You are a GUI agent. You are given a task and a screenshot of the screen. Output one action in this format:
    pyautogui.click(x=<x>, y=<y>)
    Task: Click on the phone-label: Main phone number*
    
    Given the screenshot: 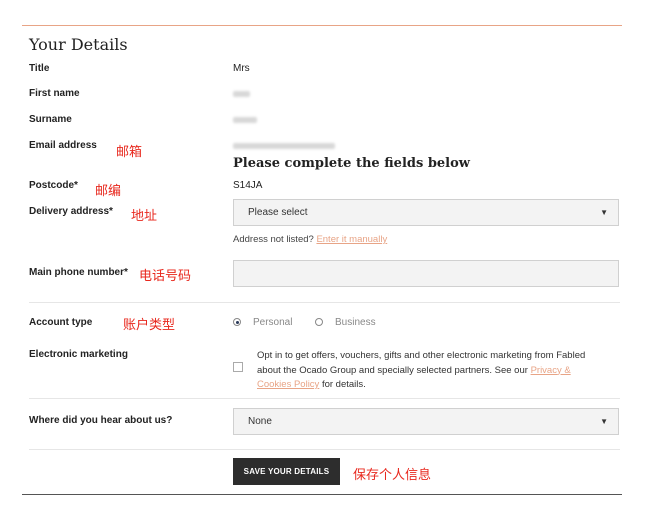 What is the action you would take?
    pyautogui.click(x=78, y=272)
    